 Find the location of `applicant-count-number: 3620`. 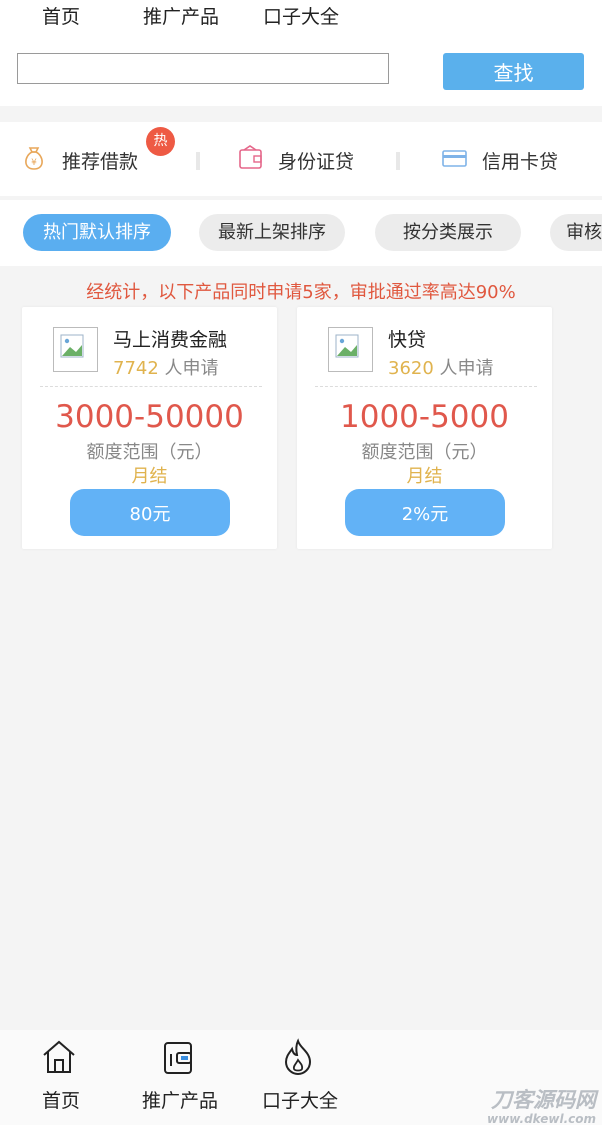

applicant-count-number: 3620 is located at coordinates (411, 368).